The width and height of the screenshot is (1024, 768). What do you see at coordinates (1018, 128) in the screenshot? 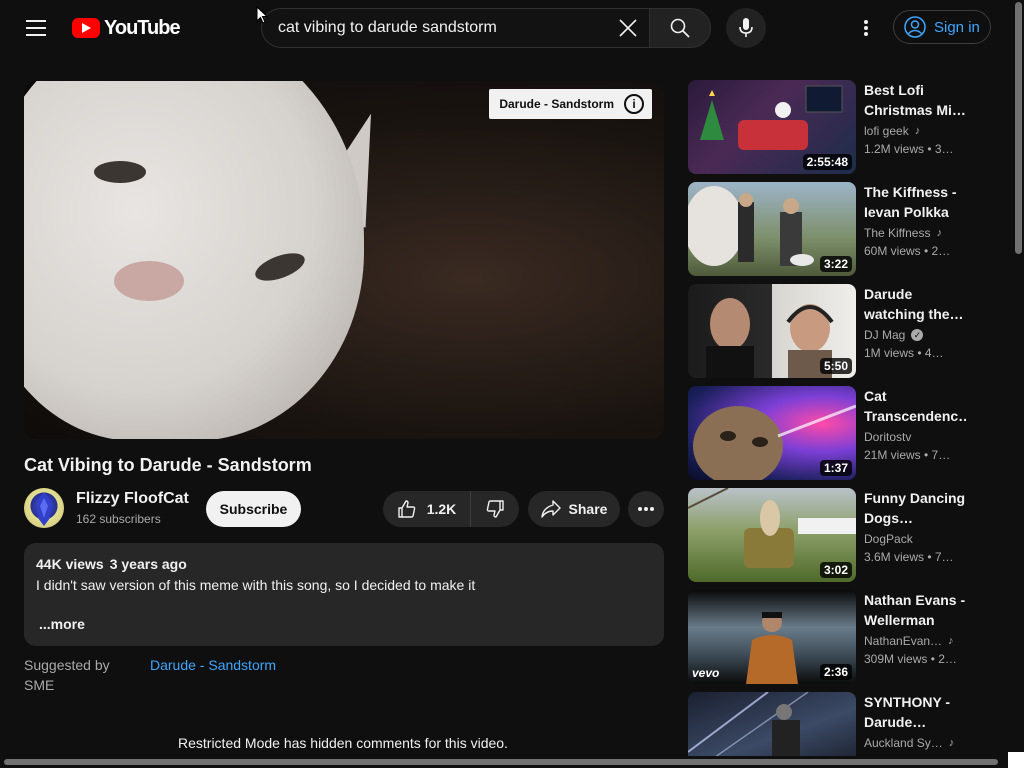
I see `vertical-scroll-thumb` at bounding box center [1018, 128].